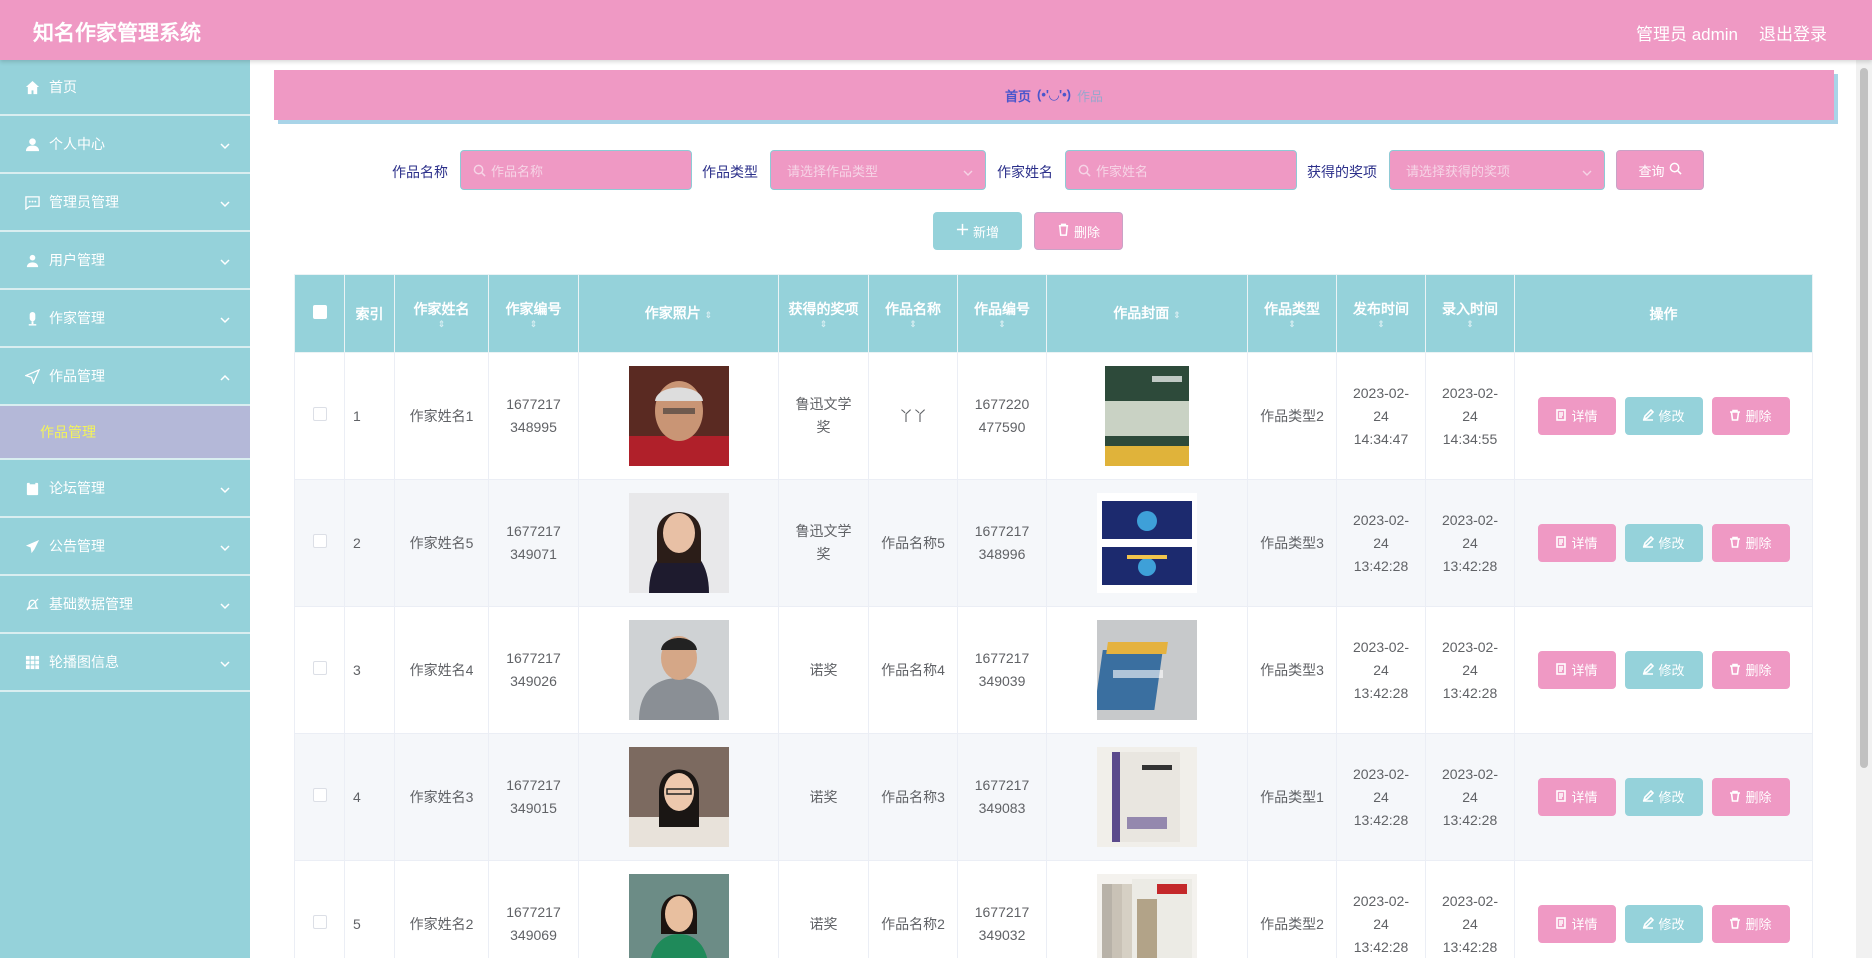 Image resolution: width=1872 pixels, height=958 pixels. What do you see at coordinates (823, 313) in the screenshot?
I see `column-header: 获得的奖项 ⇕` at bounding box center [823, 313].